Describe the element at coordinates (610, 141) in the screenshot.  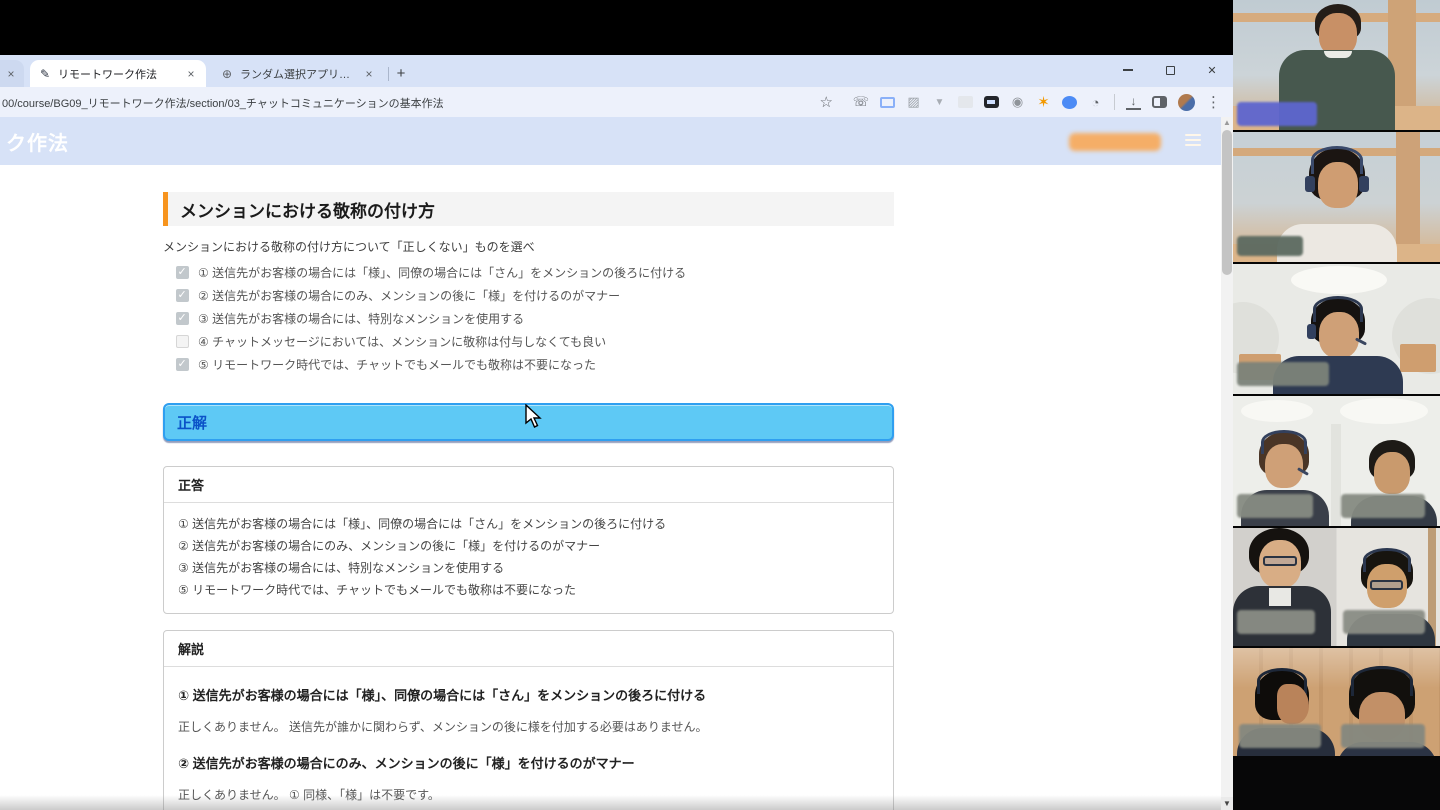
I see `app-header: ク作法` at that location.